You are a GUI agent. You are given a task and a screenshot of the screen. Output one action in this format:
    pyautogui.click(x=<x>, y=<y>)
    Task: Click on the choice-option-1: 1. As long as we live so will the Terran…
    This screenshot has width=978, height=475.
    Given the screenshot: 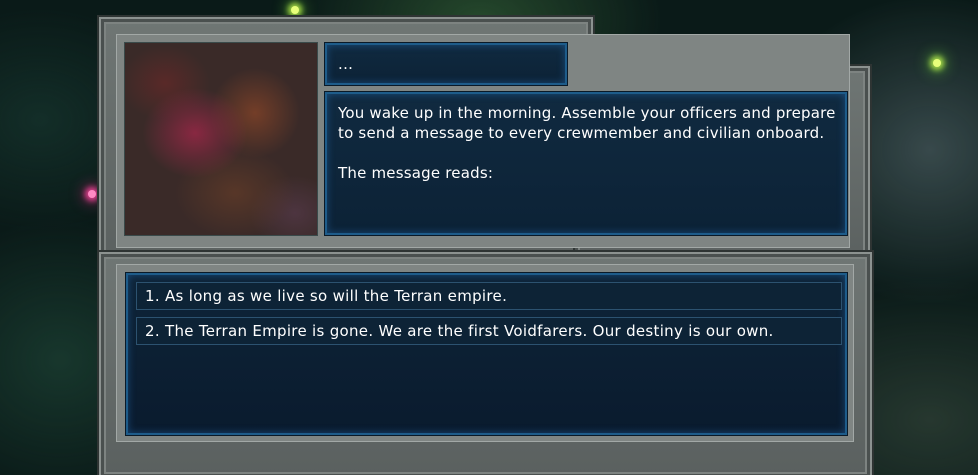 What is the action you would take?
    pyautogui.click(x=489, y=296)
    